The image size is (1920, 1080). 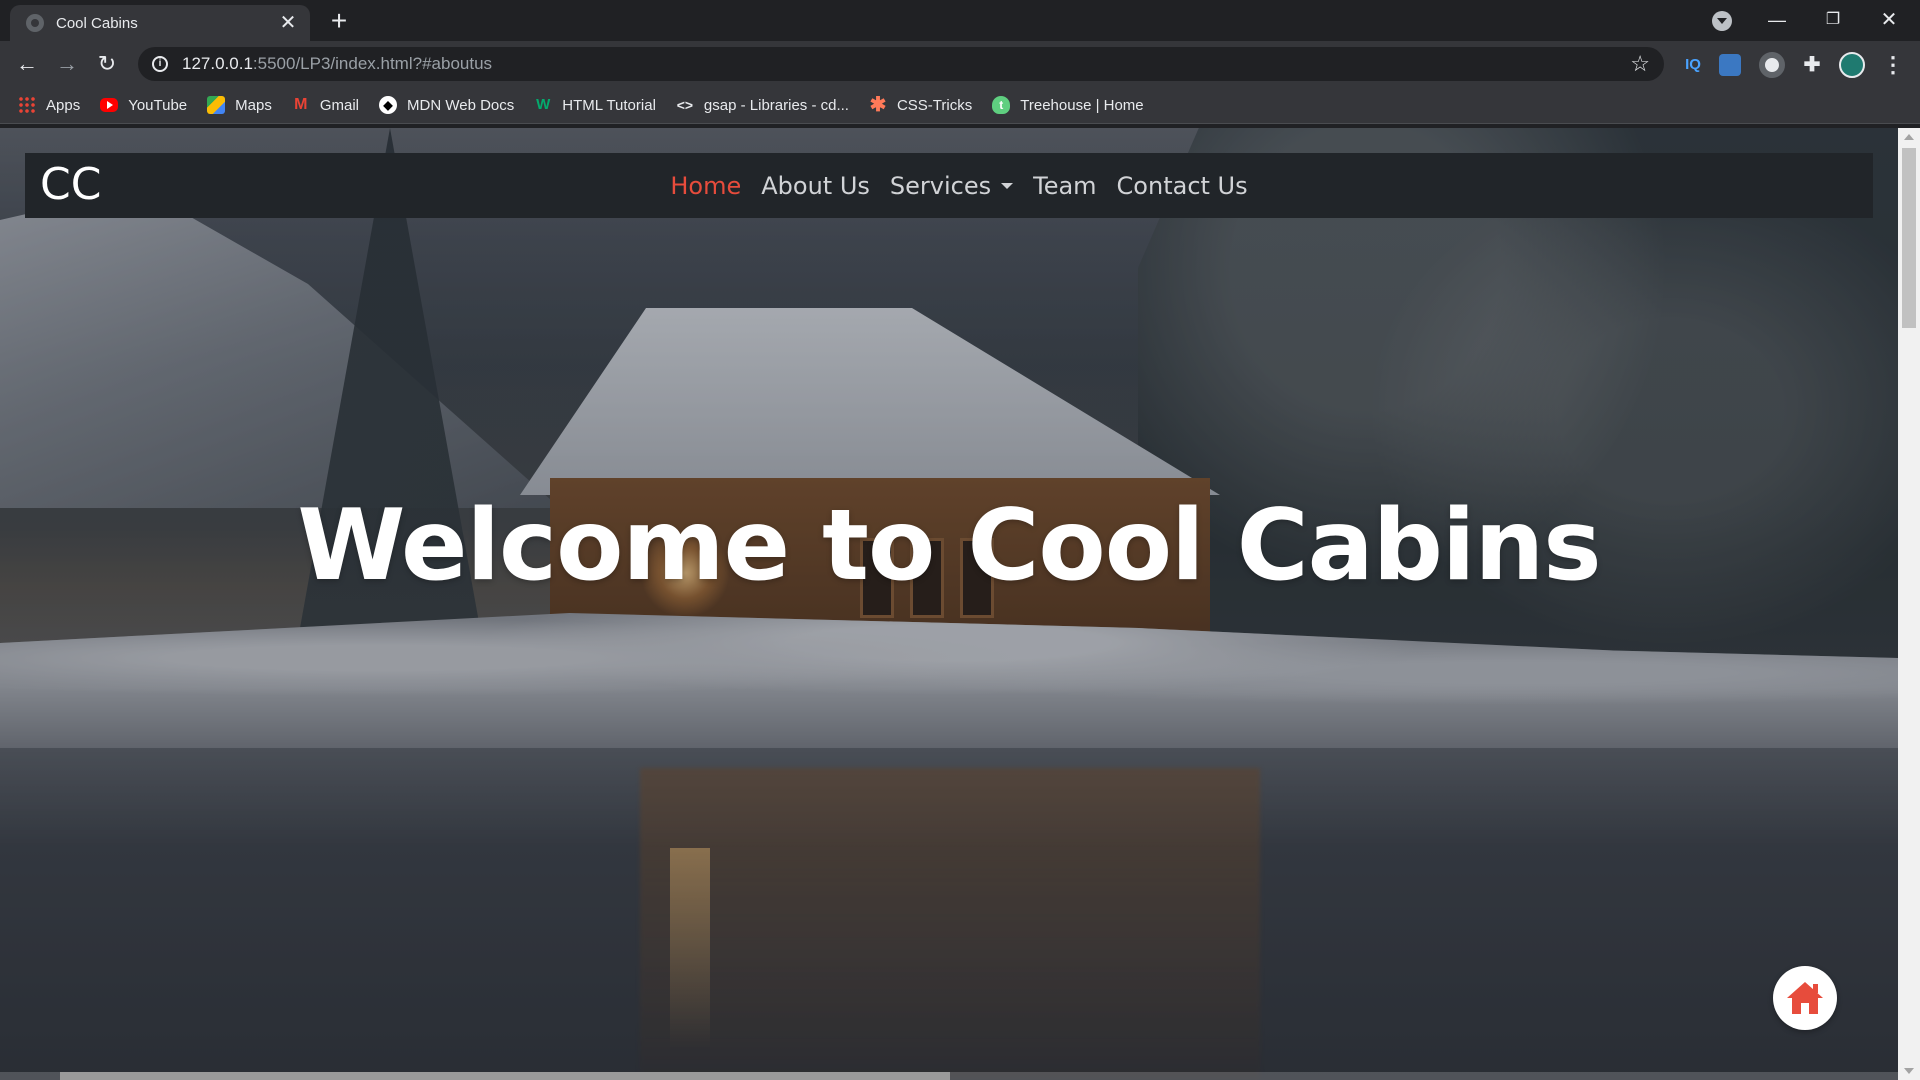 What do you see at coordinates (239, 105) in the screenshot?
I see `bookmark-maps: Maps` at bounding box center [239, 105].